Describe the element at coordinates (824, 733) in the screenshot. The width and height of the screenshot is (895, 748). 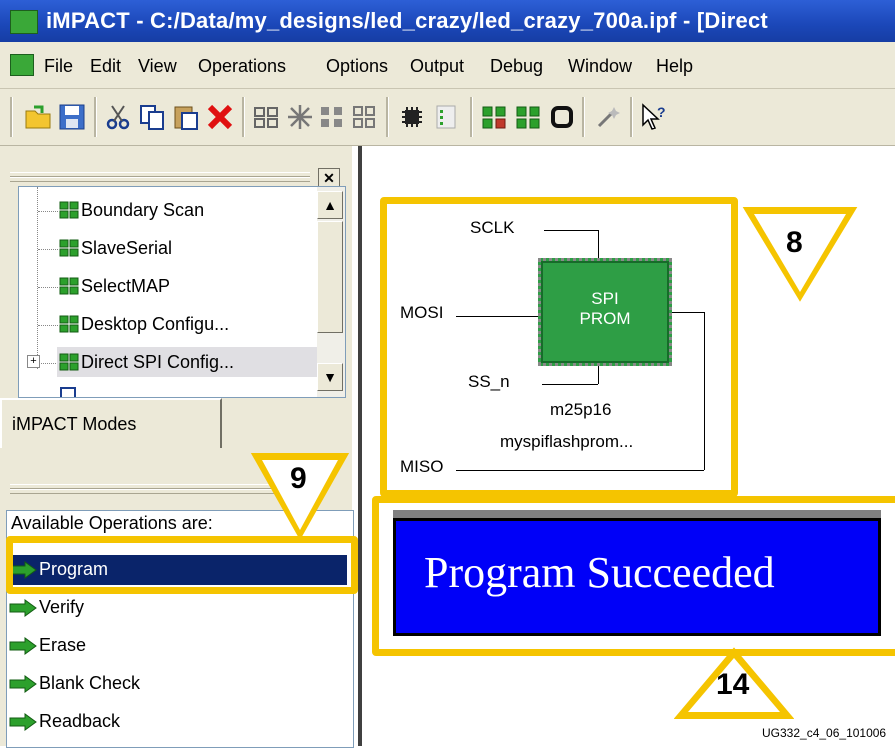
I see `figure-id: UG332_c4_06_101006` at that location.